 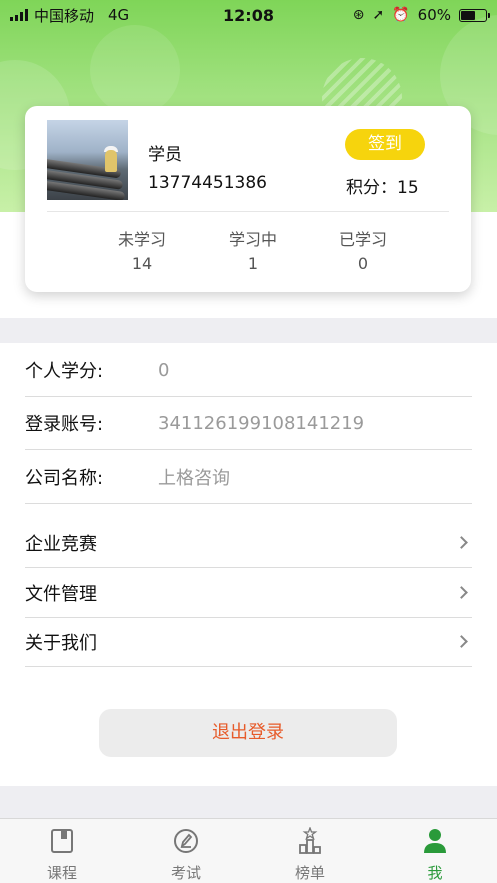 I want to click on user-phone: 13774451386, so click(x=207, y=183).